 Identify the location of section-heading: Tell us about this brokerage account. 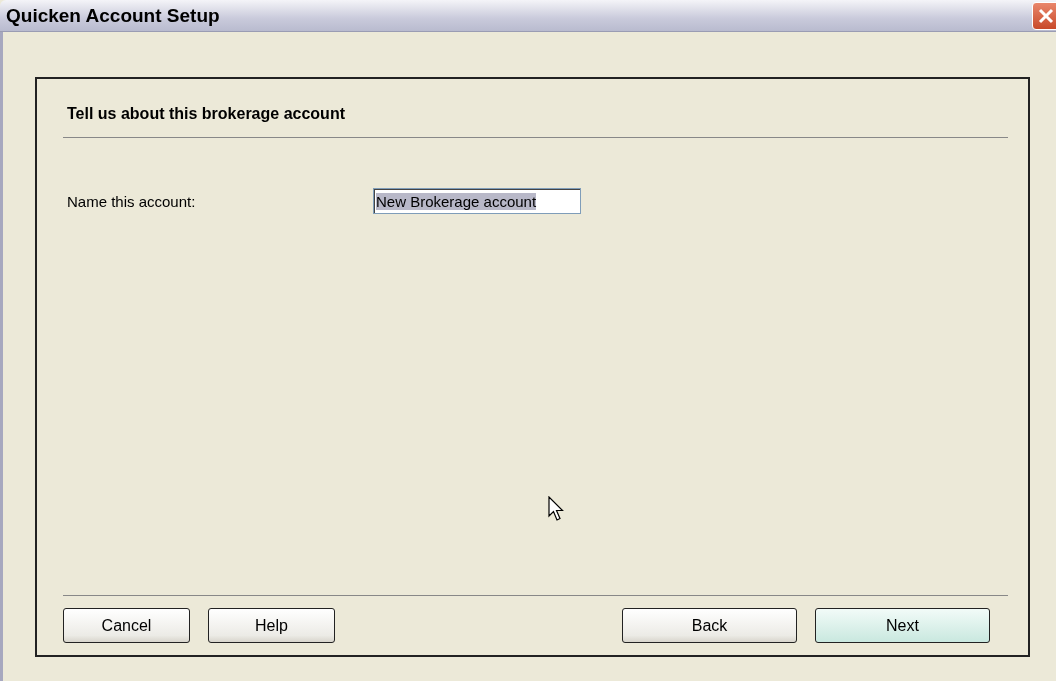
(206, 114).